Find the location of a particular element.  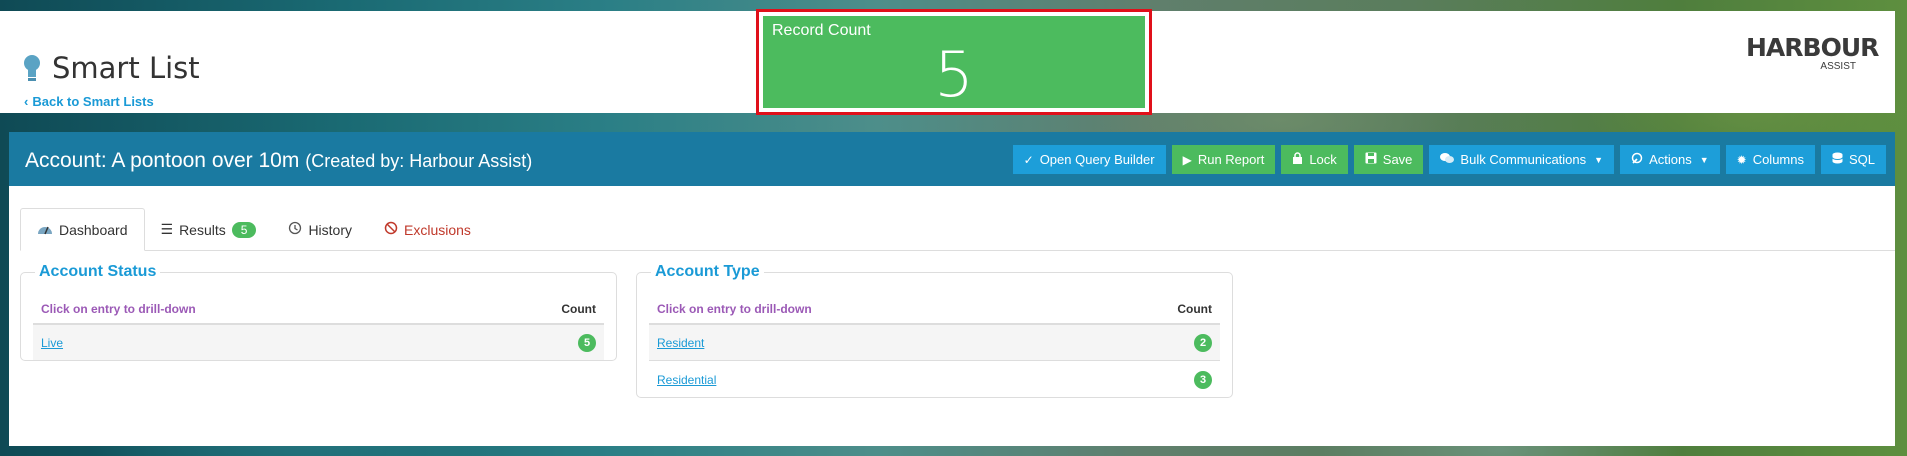

lightbulb-icon is located at coordinates (32, 68).